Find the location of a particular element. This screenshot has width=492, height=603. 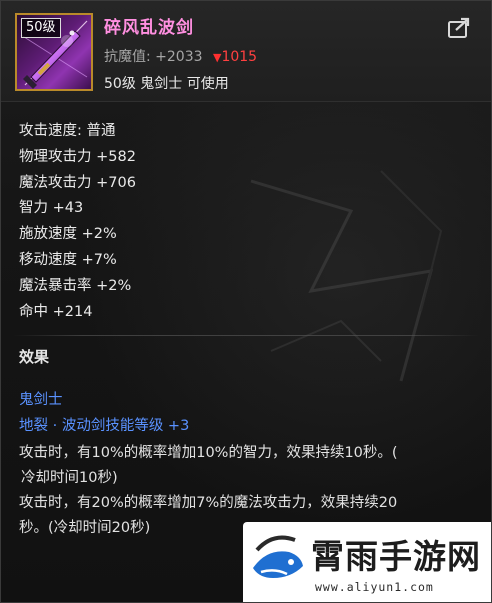

effect-line: 攻击时，有20%的概率增加7%的魔法攻击力，效果持续20 is located at coordinates (208, 503).